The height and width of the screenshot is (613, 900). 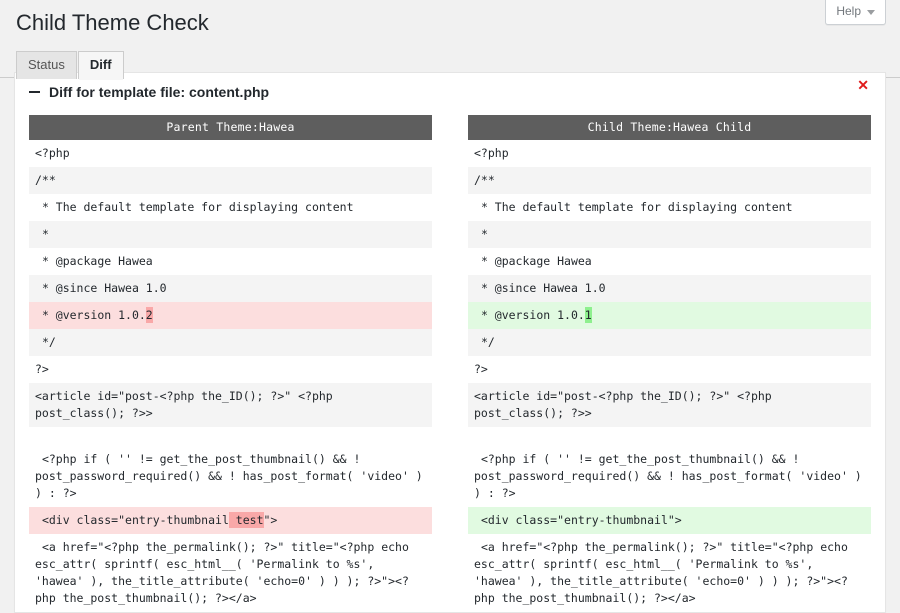 I want to click on diff-card-title-row: Diff for template file: content.php, so click(x=450, y=92).